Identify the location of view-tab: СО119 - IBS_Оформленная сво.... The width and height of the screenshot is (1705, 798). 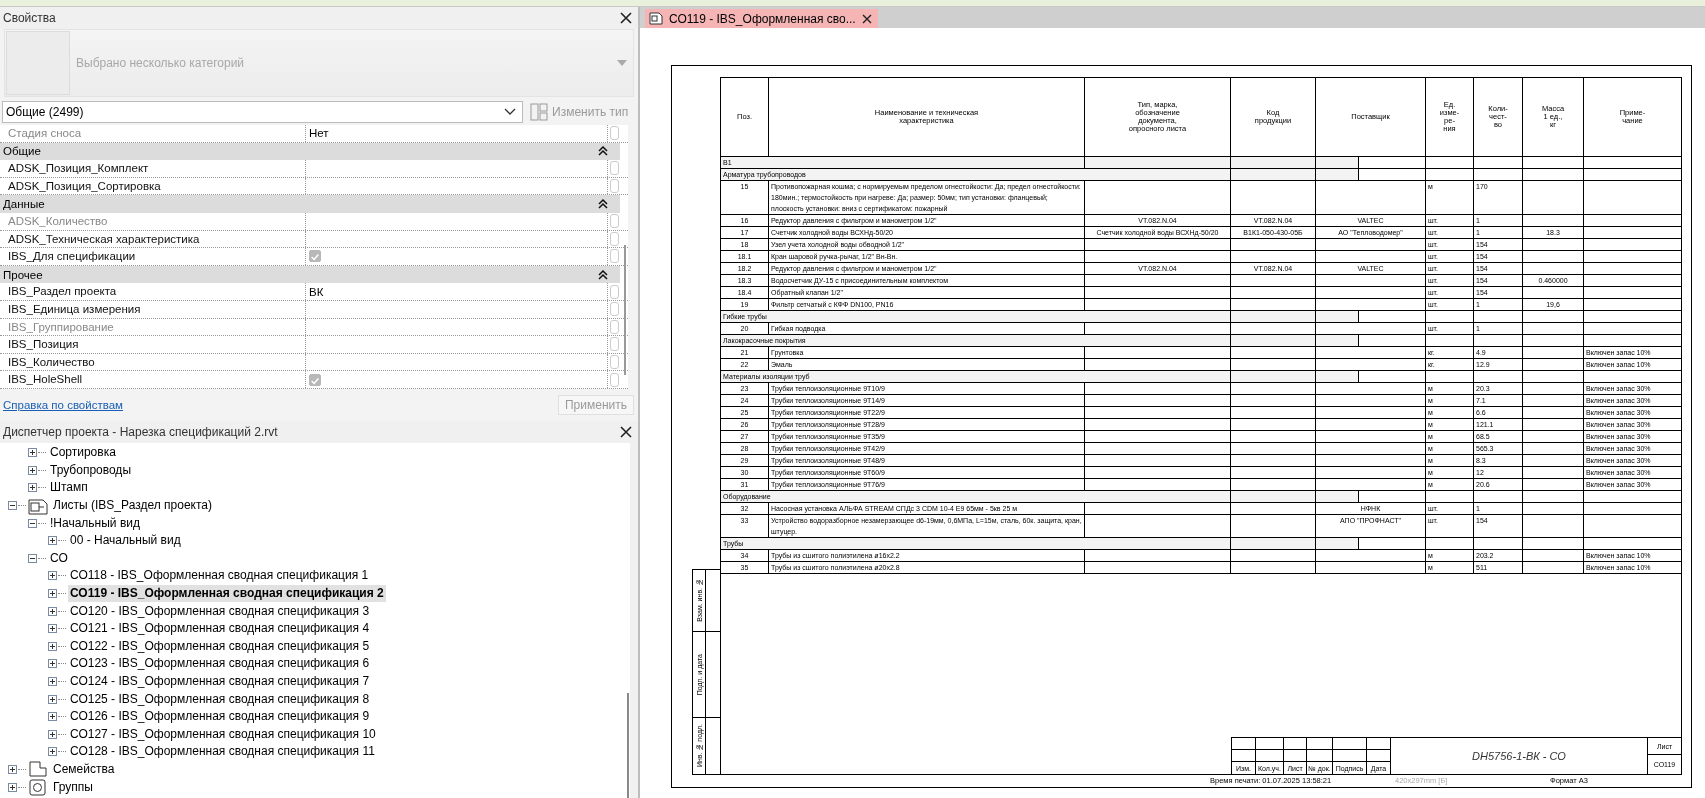
(761, 18).